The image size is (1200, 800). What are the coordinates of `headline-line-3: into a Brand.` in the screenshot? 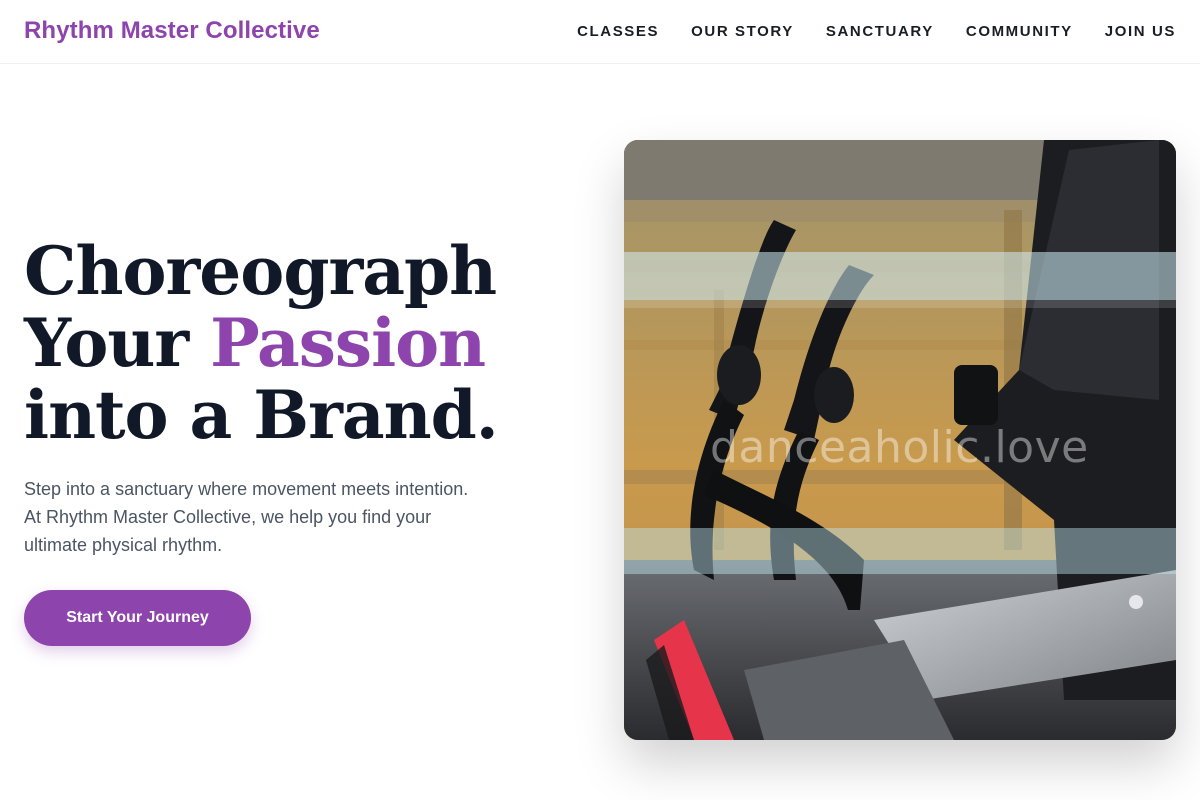 It's located at (261, 415).